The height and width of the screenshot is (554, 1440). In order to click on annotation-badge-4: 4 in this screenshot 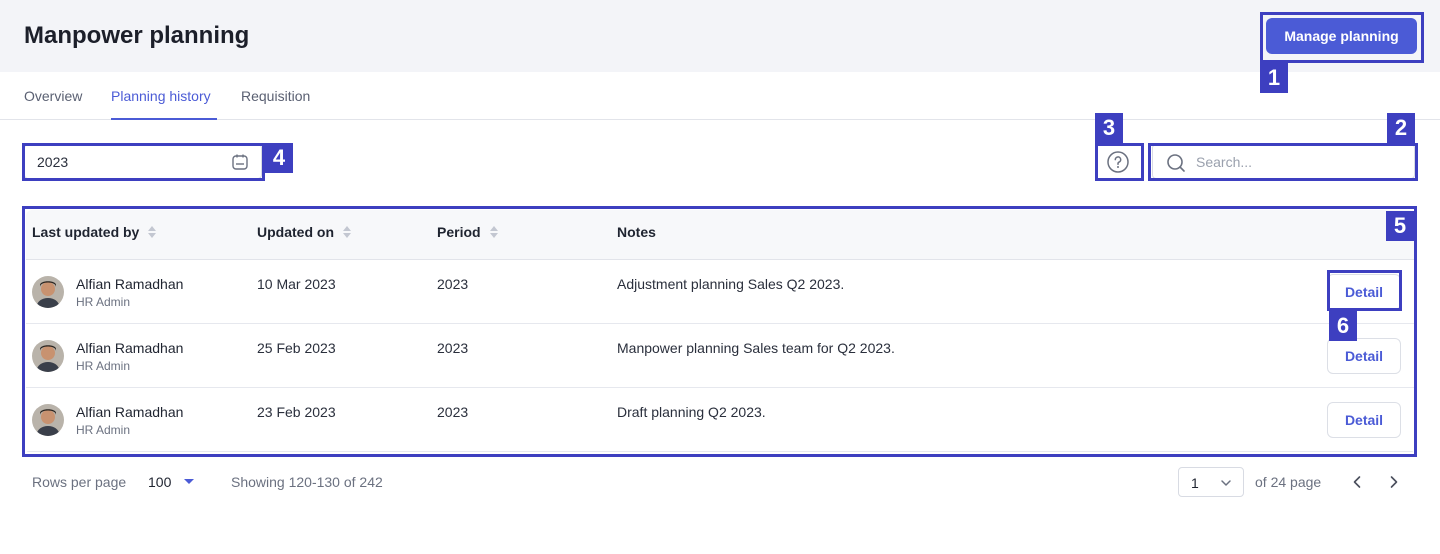, I will do `click(279, 158)`.